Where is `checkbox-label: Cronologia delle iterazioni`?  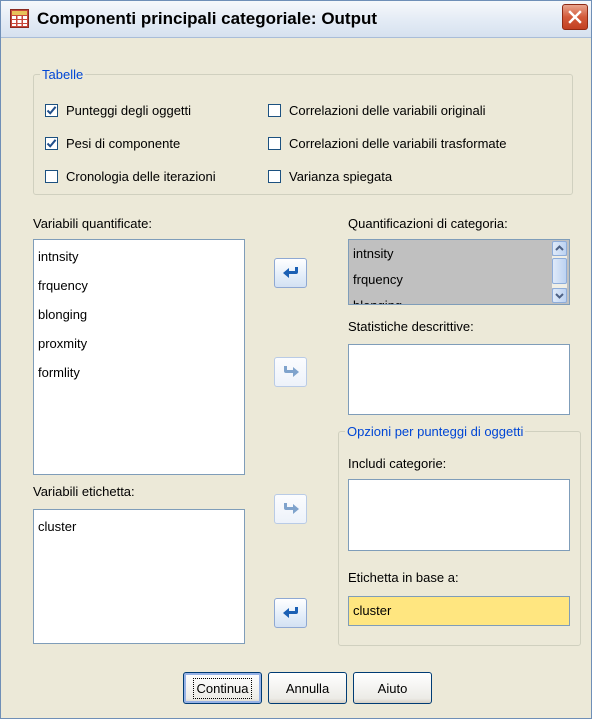
checkbox-label: Cronologia delle iterazioni is located at coordinates (141, 176).